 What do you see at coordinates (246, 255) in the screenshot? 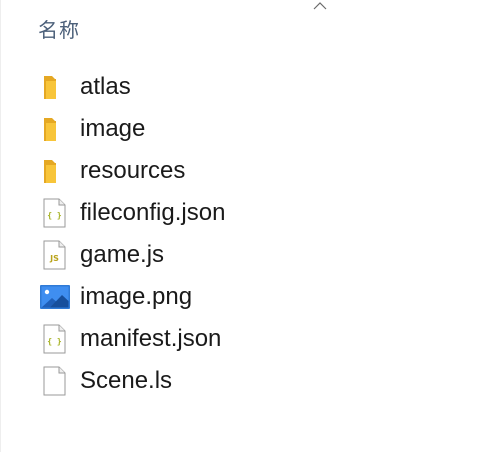
I see `file-row-game-js: JS game.js` at bounding box center [246, 255].